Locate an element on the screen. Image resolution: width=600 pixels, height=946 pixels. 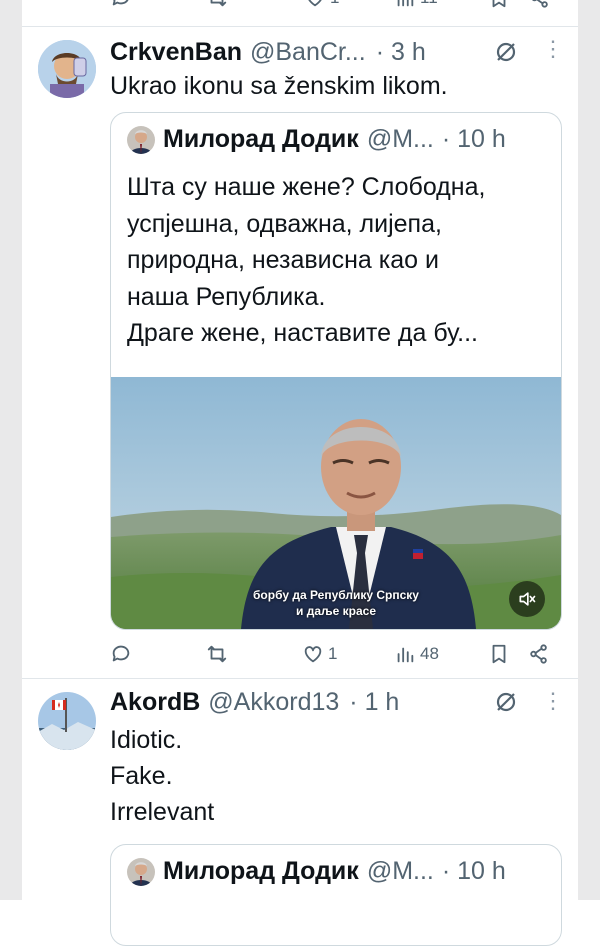
timestamp: · 3 h is located at coordinates (401, 52).